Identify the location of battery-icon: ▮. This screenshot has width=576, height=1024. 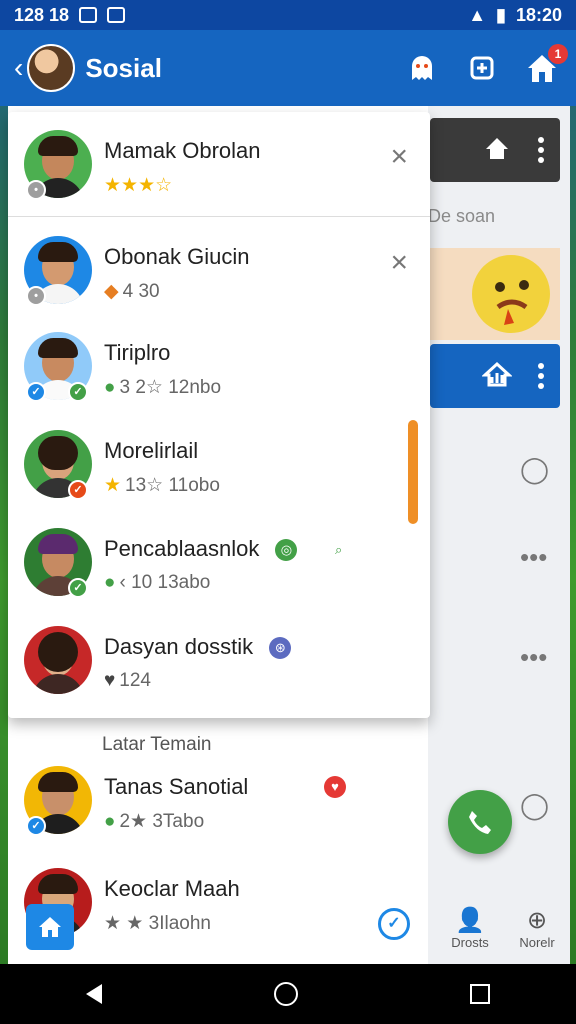
(501, 14).